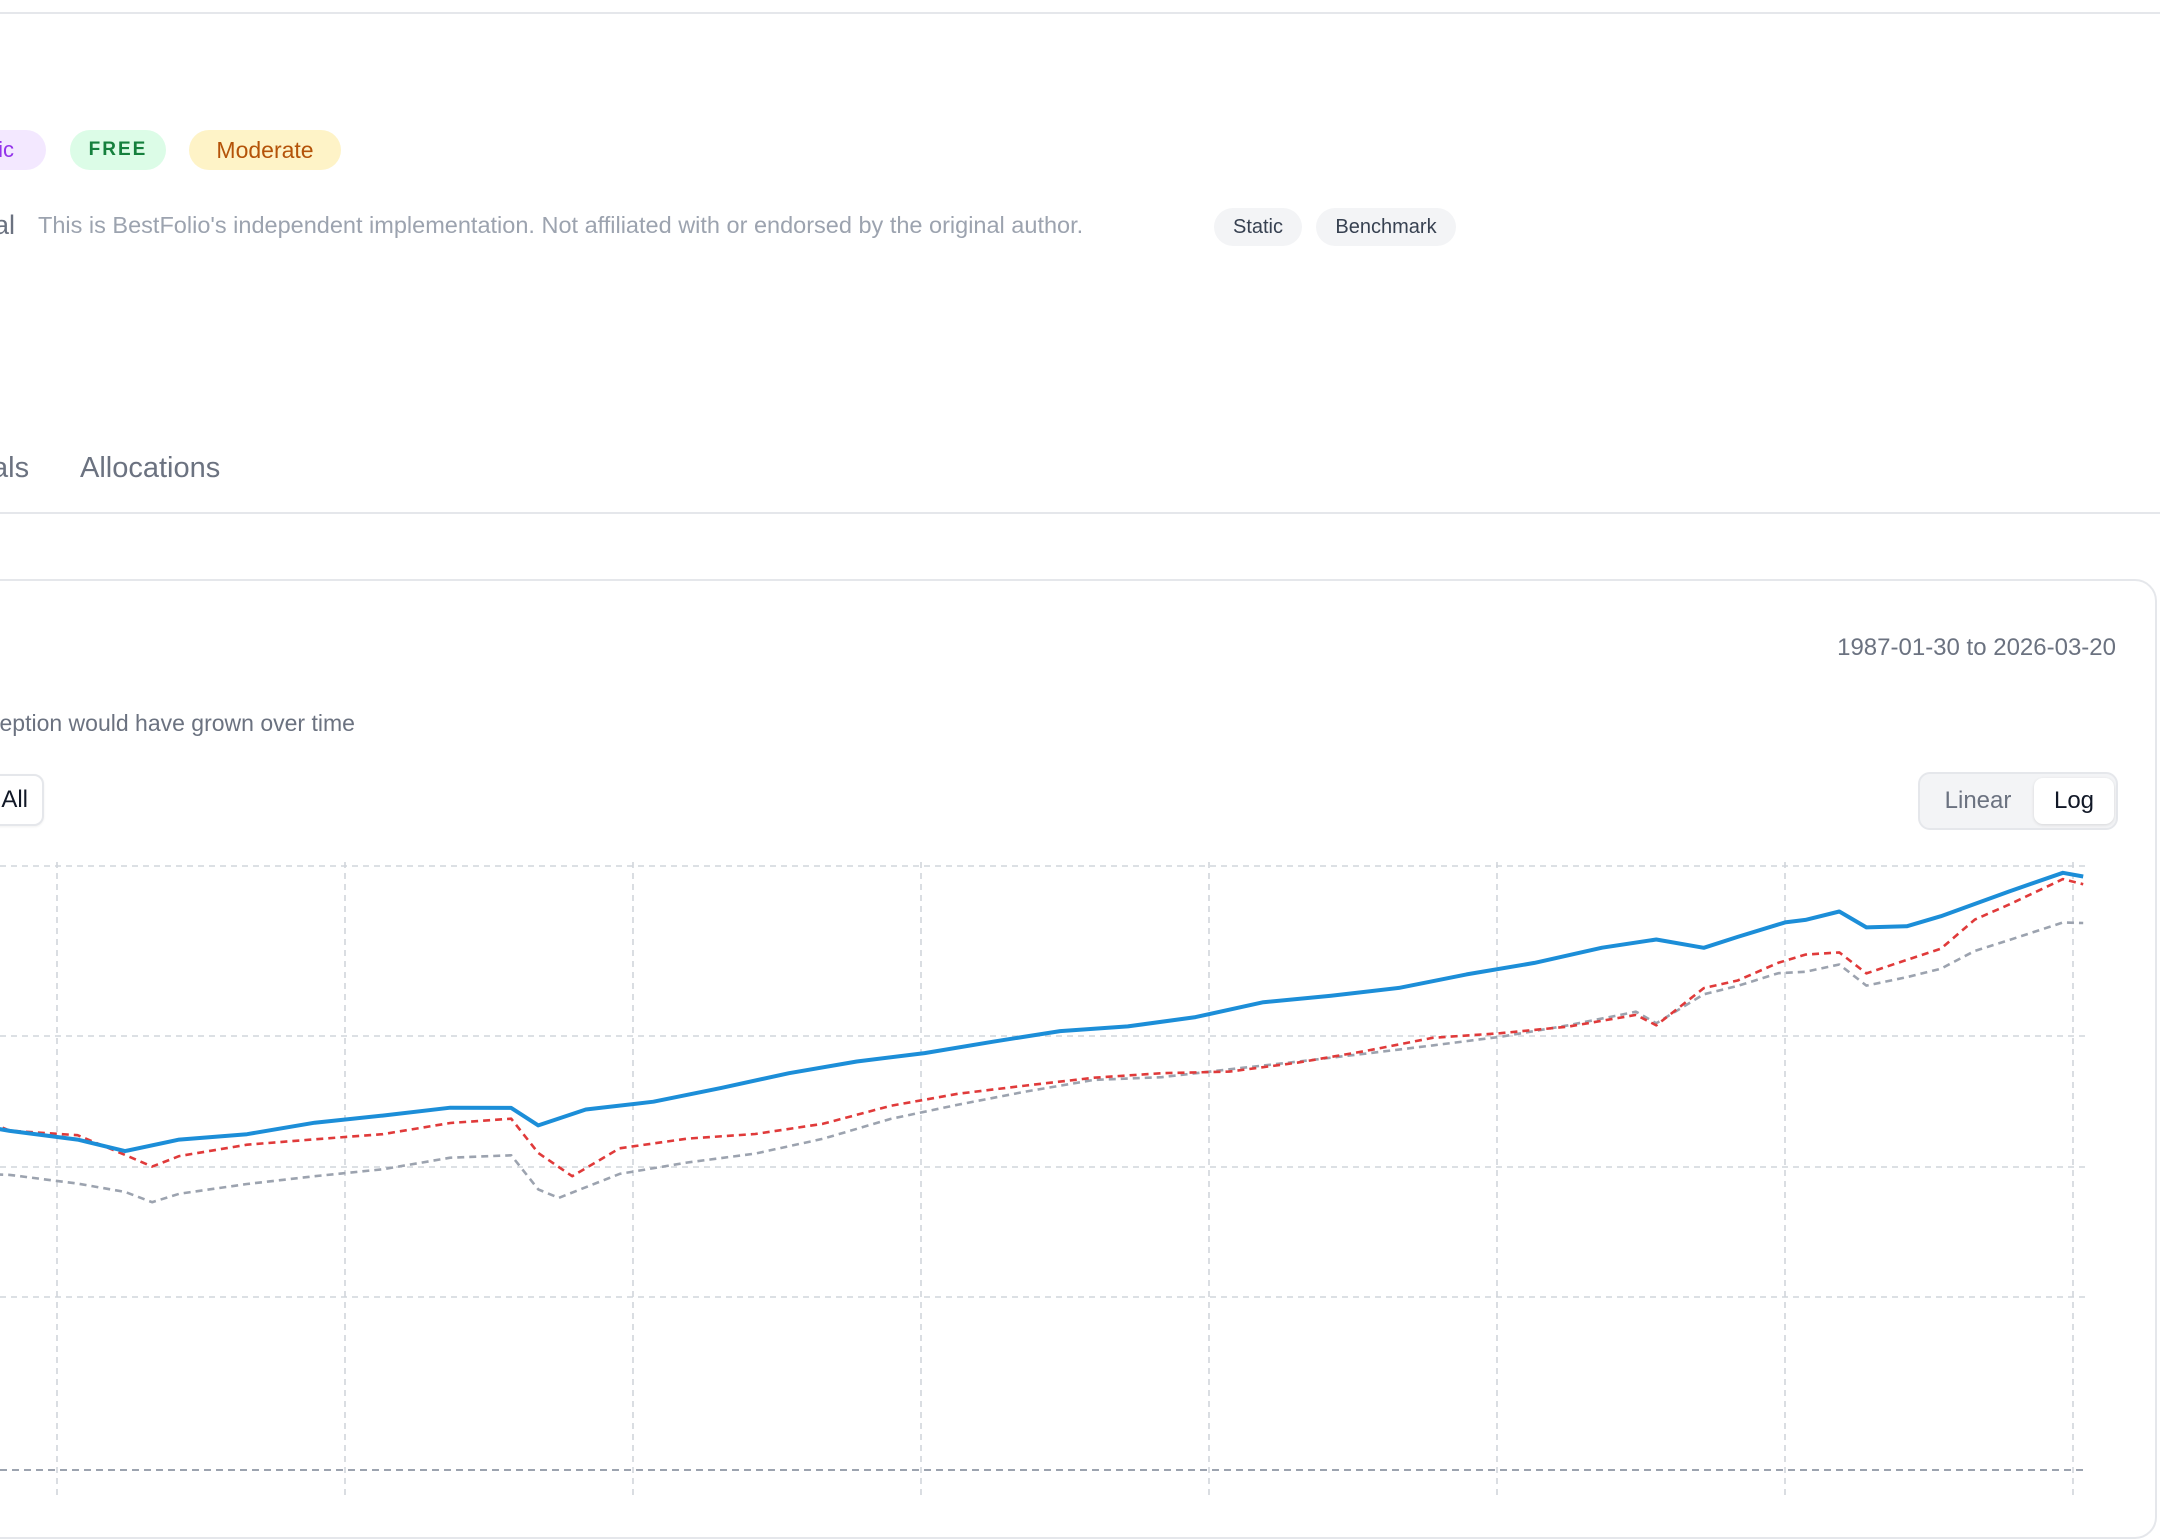 The height and width of the screenshot is (1539, 2160). Describe the element at coordinates (1258, 227) in the screenshot. I see `static-tag: Static` at that location.